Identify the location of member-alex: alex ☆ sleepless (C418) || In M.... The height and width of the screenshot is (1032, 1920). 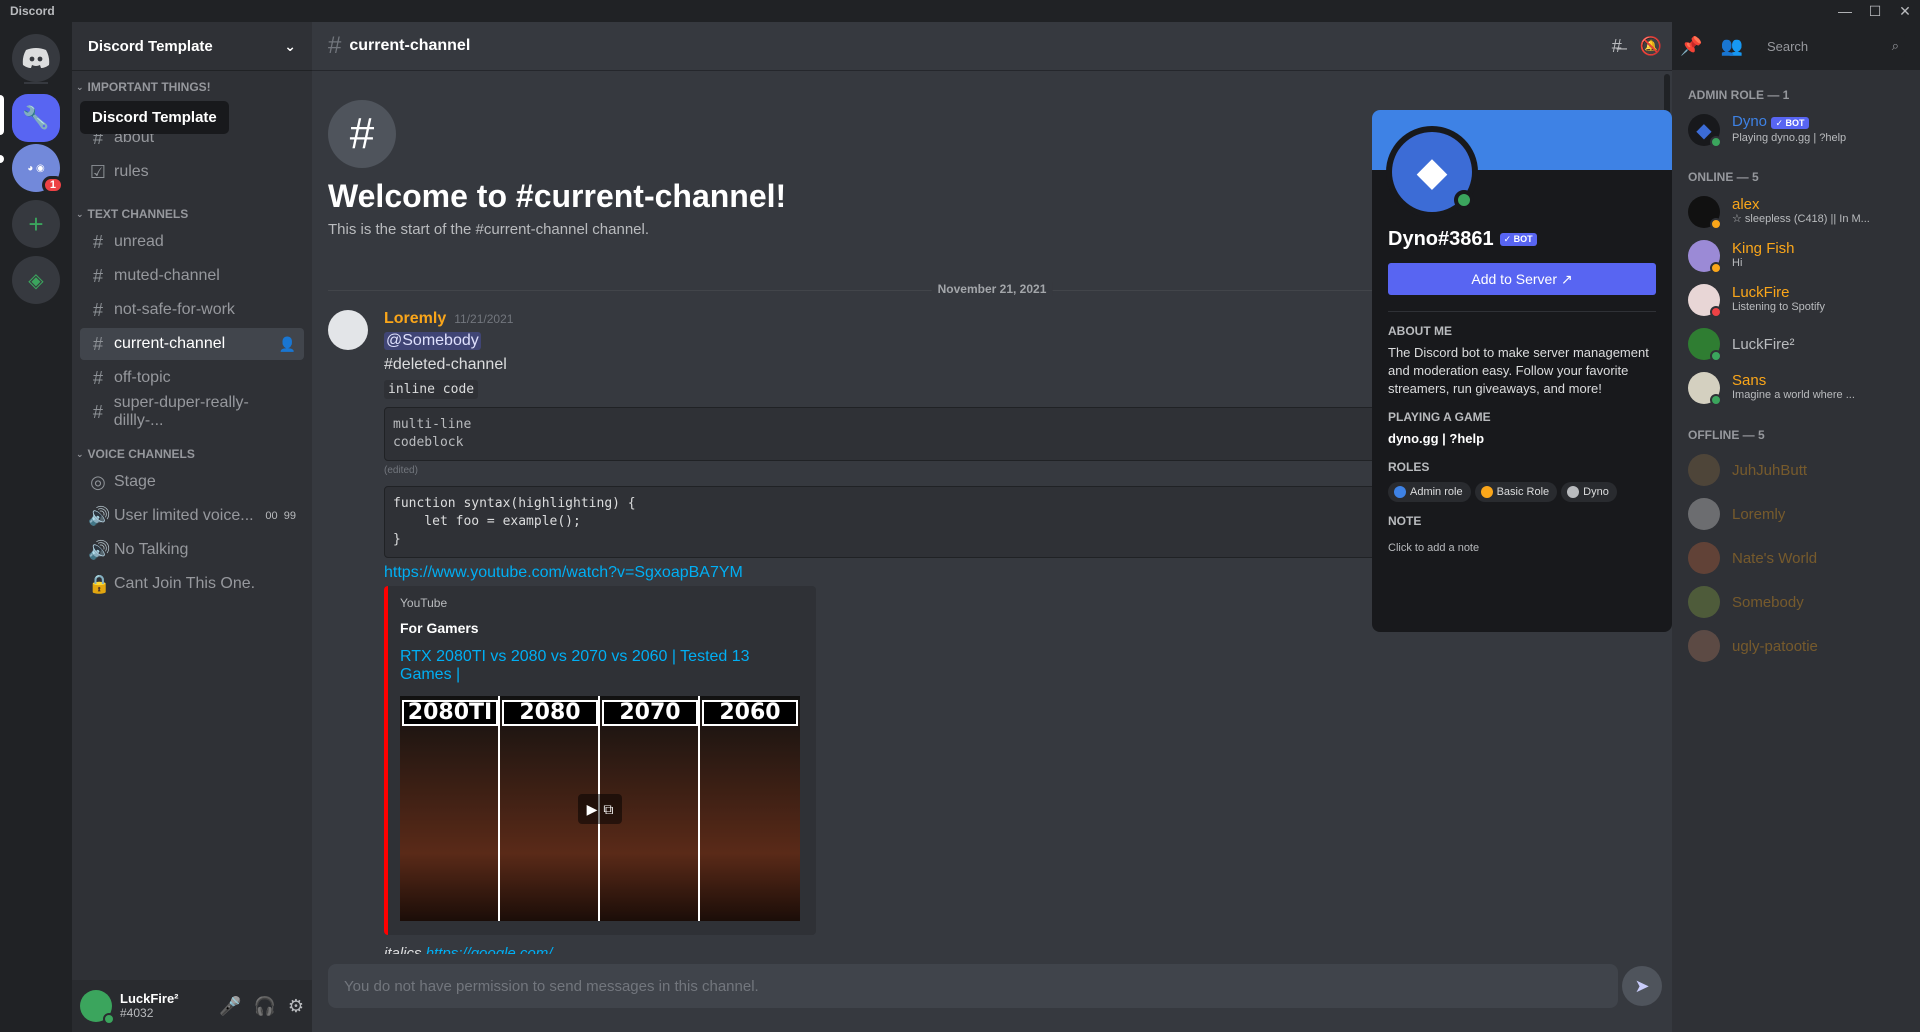
(1800, 212).